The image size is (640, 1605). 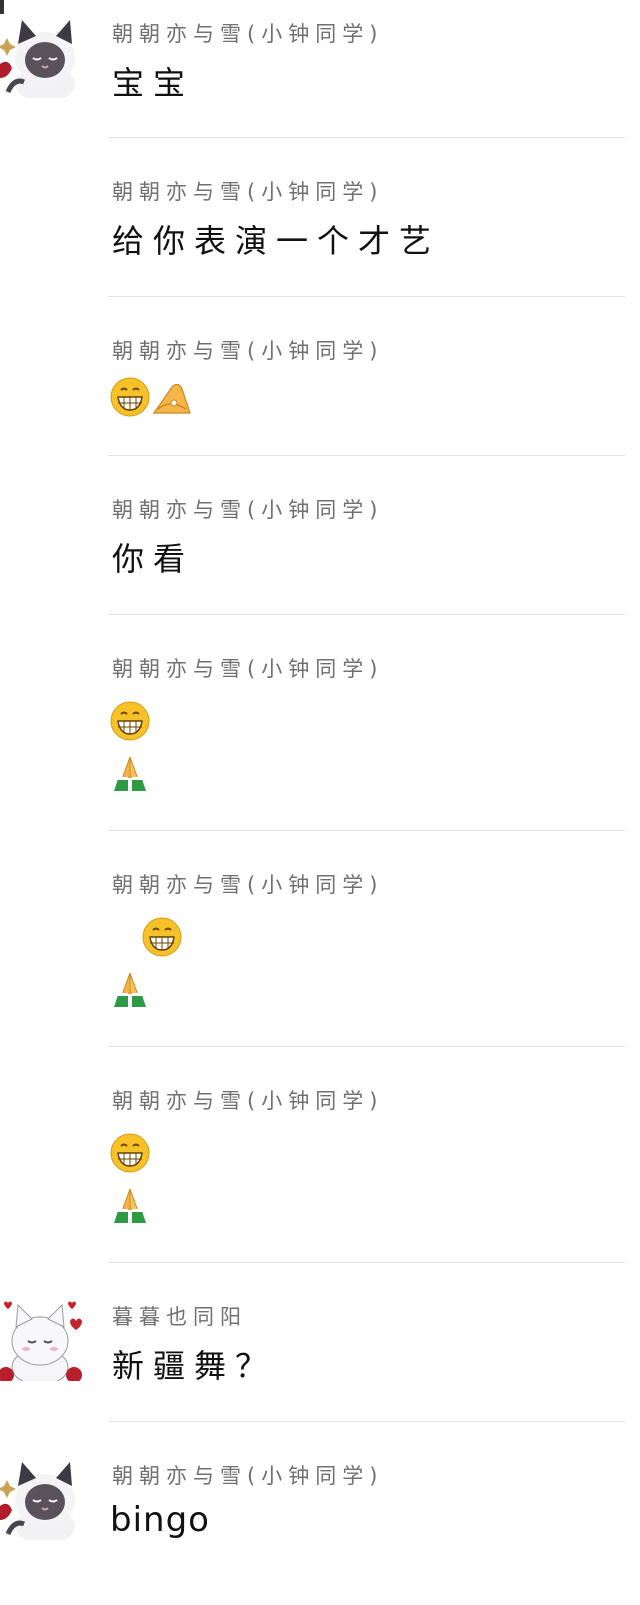 What do you see at coordinates (160, 1520) in the screenshot?
I see `message-text: bingo` at bounding box center [160, 1520].